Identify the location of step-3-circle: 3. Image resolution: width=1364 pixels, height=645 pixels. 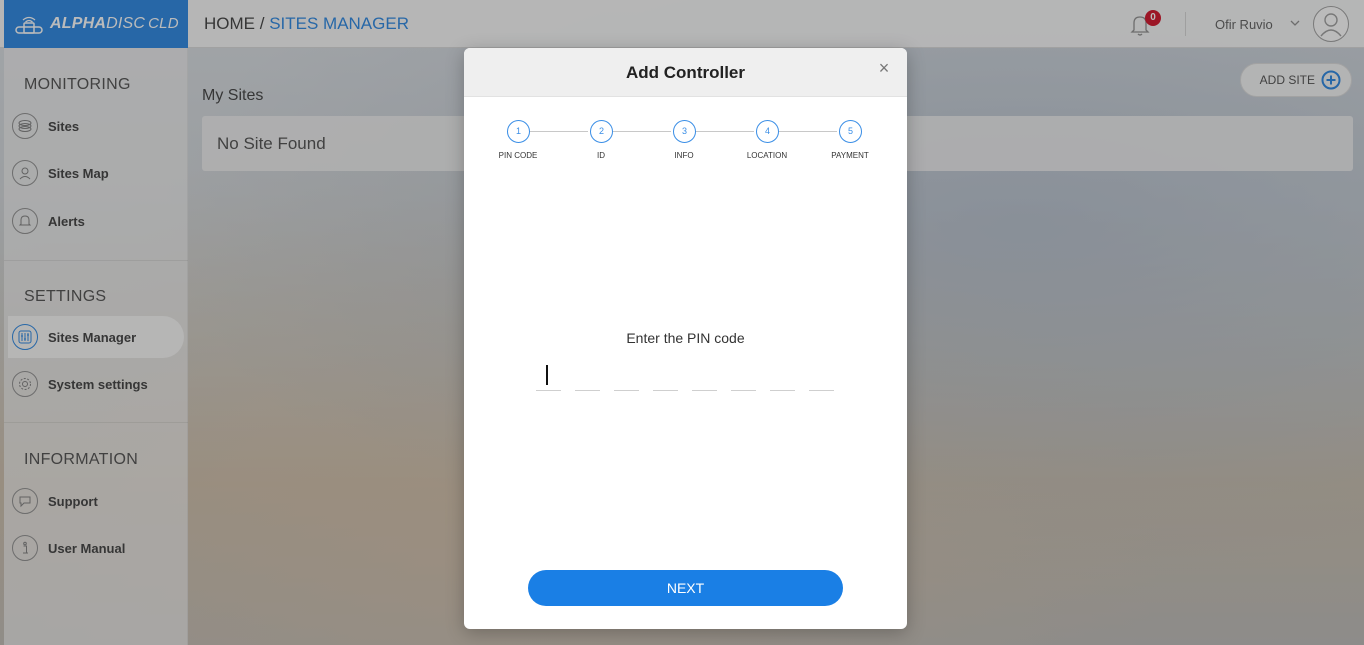
(684, 131).